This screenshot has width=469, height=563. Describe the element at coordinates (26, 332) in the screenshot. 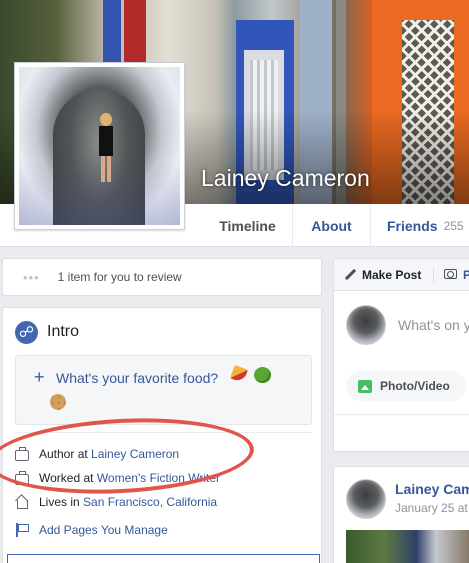

I see `globe-icon: ☍` at that location.